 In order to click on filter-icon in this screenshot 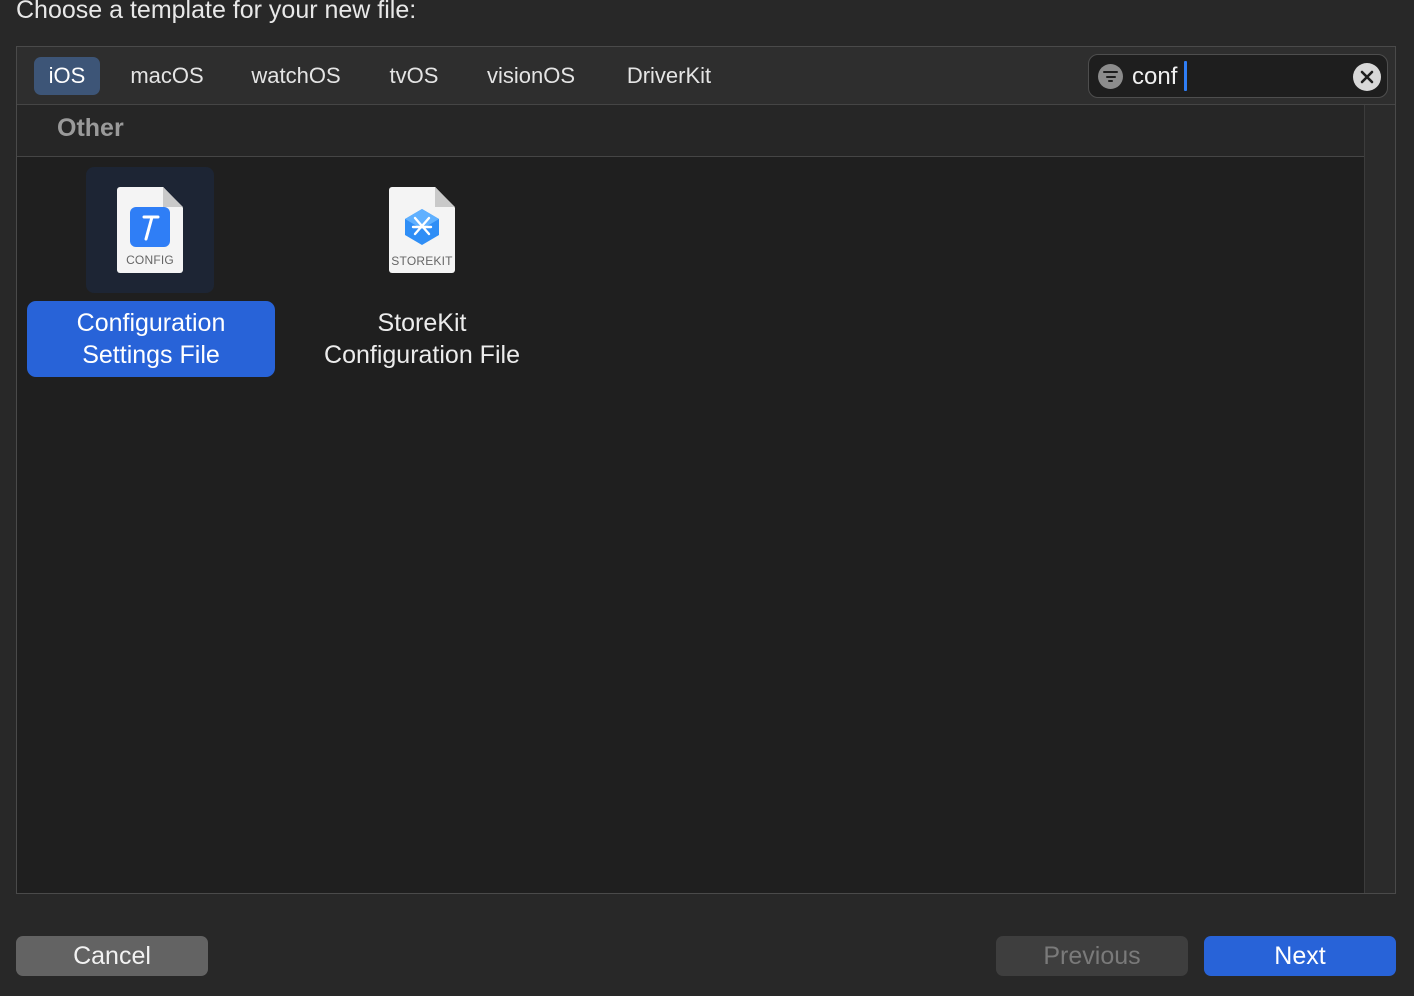, I will do `click(1110, 76)`.